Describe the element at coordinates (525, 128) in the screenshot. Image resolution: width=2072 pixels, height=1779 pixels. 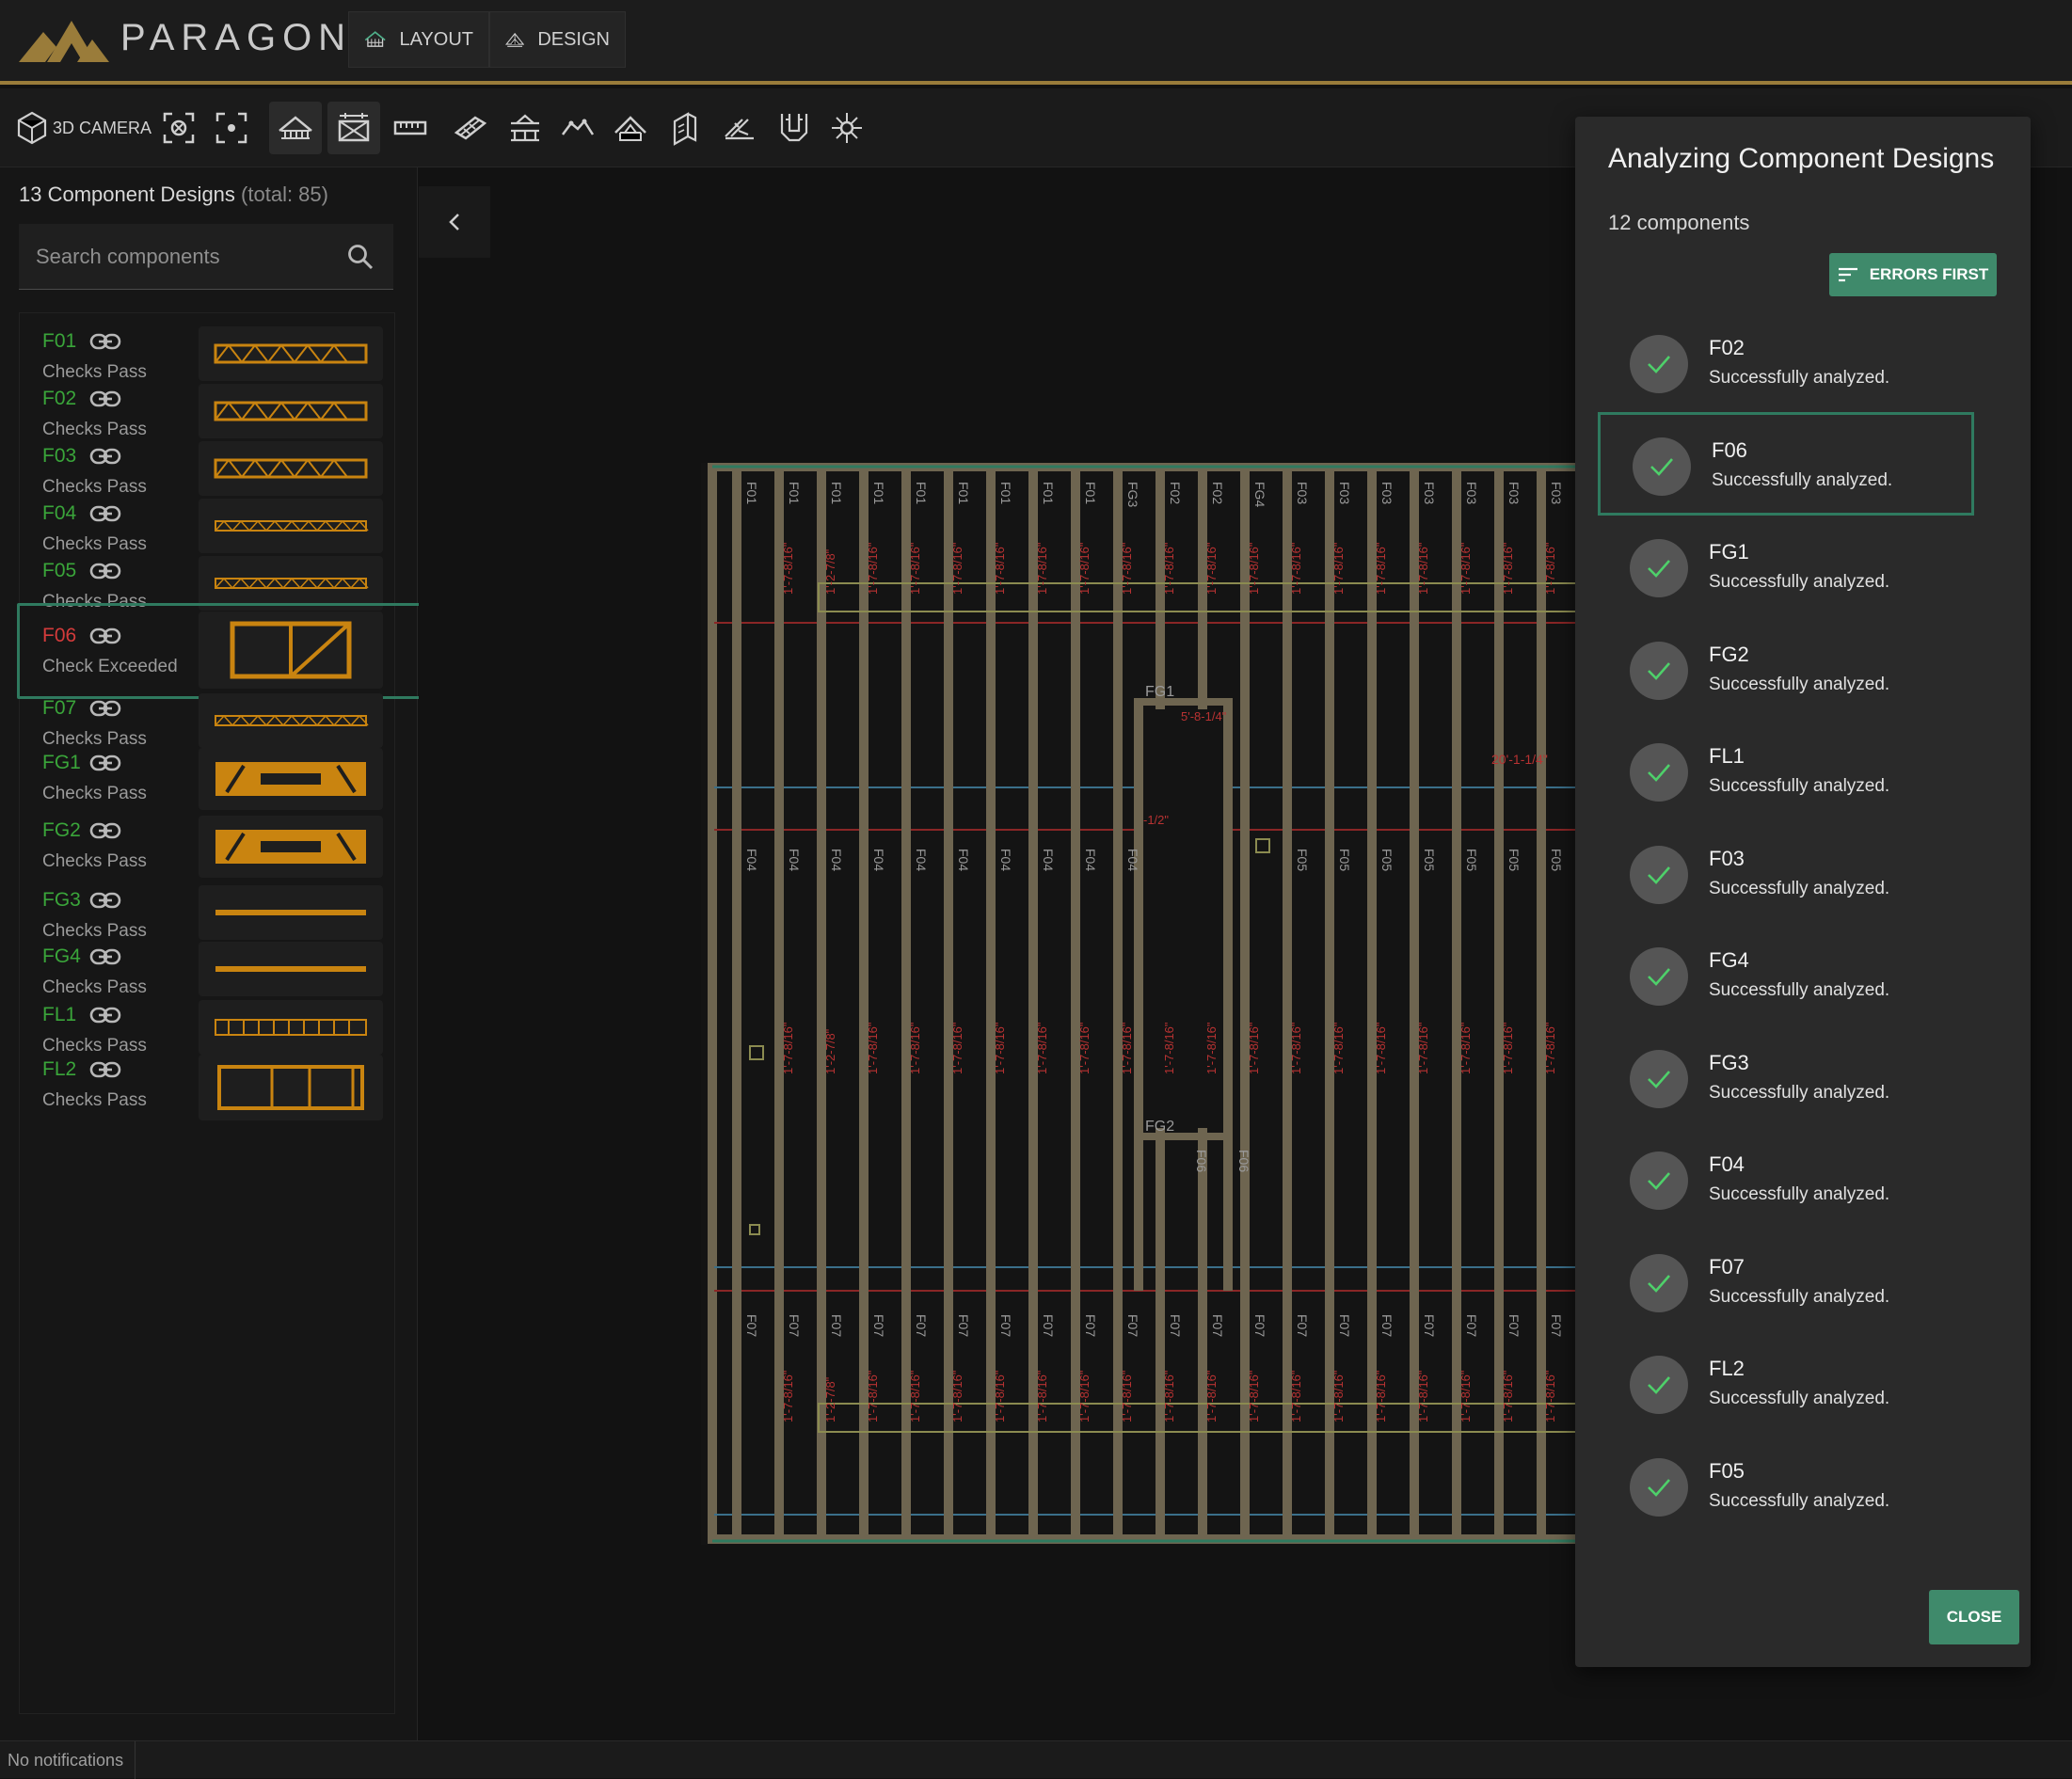
I see `bearing-button` at that location.